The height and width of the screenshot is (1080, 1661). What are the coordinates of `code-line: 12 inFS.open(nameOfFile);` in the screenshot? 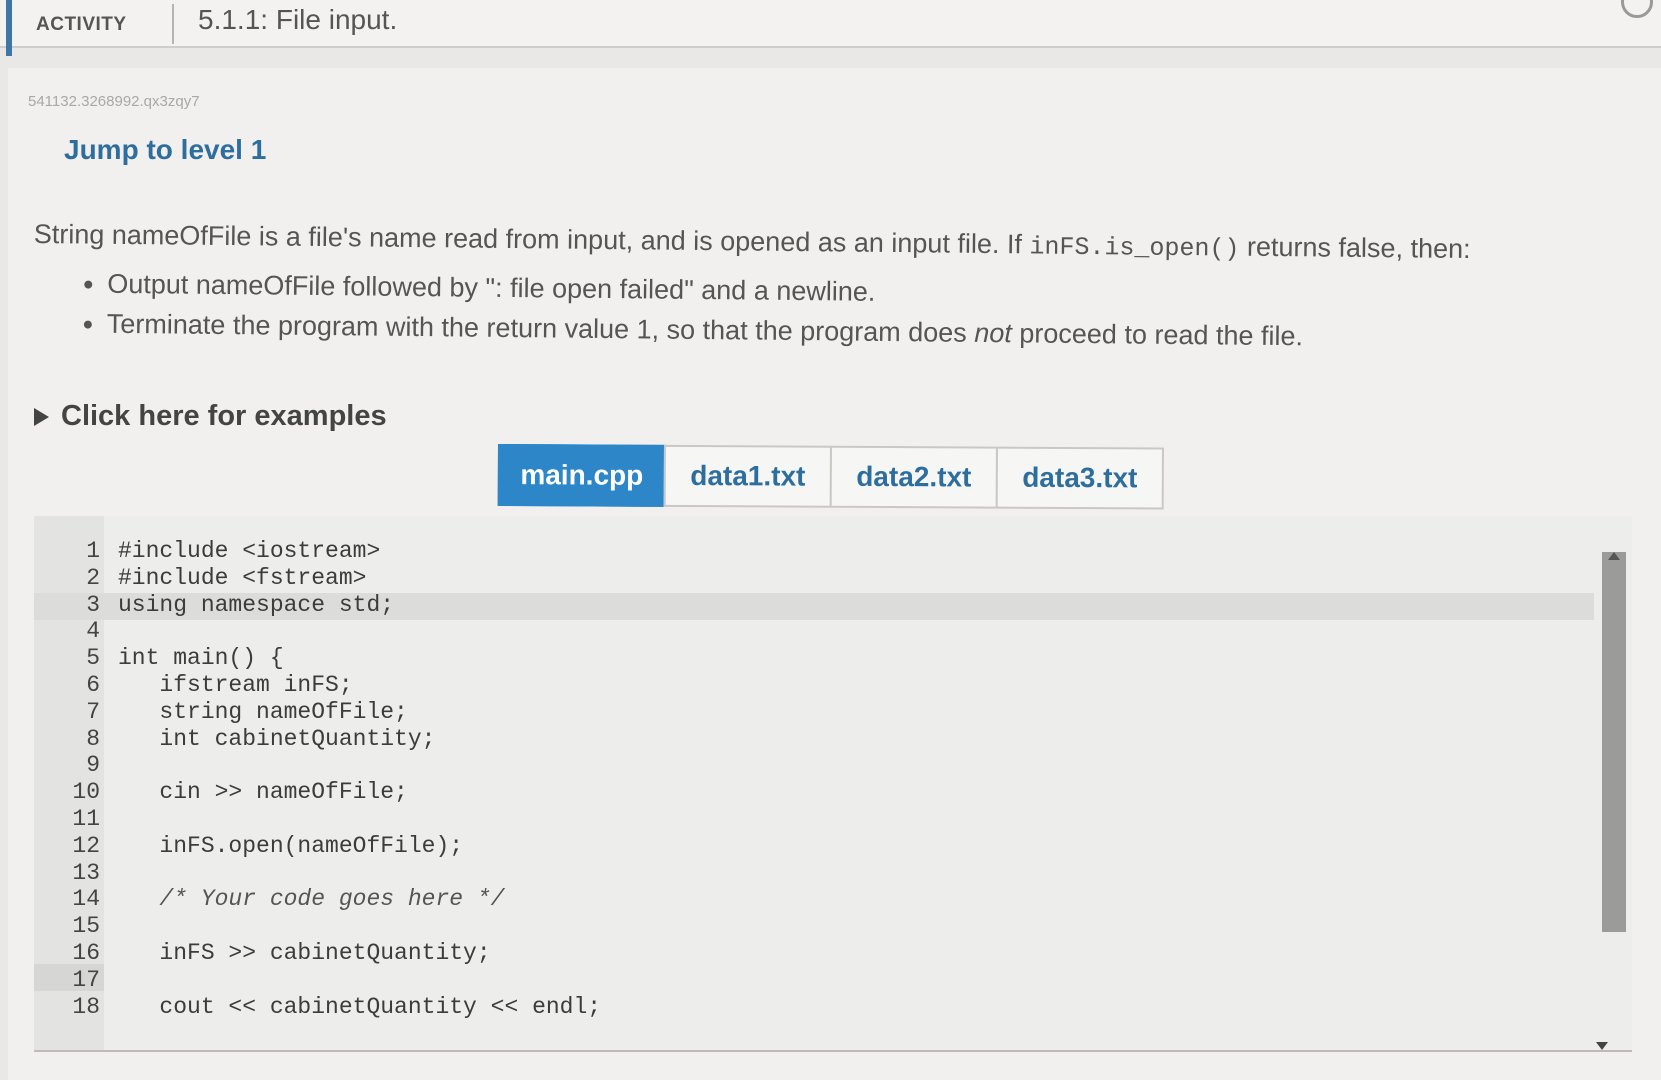 It's located at (317, 846).